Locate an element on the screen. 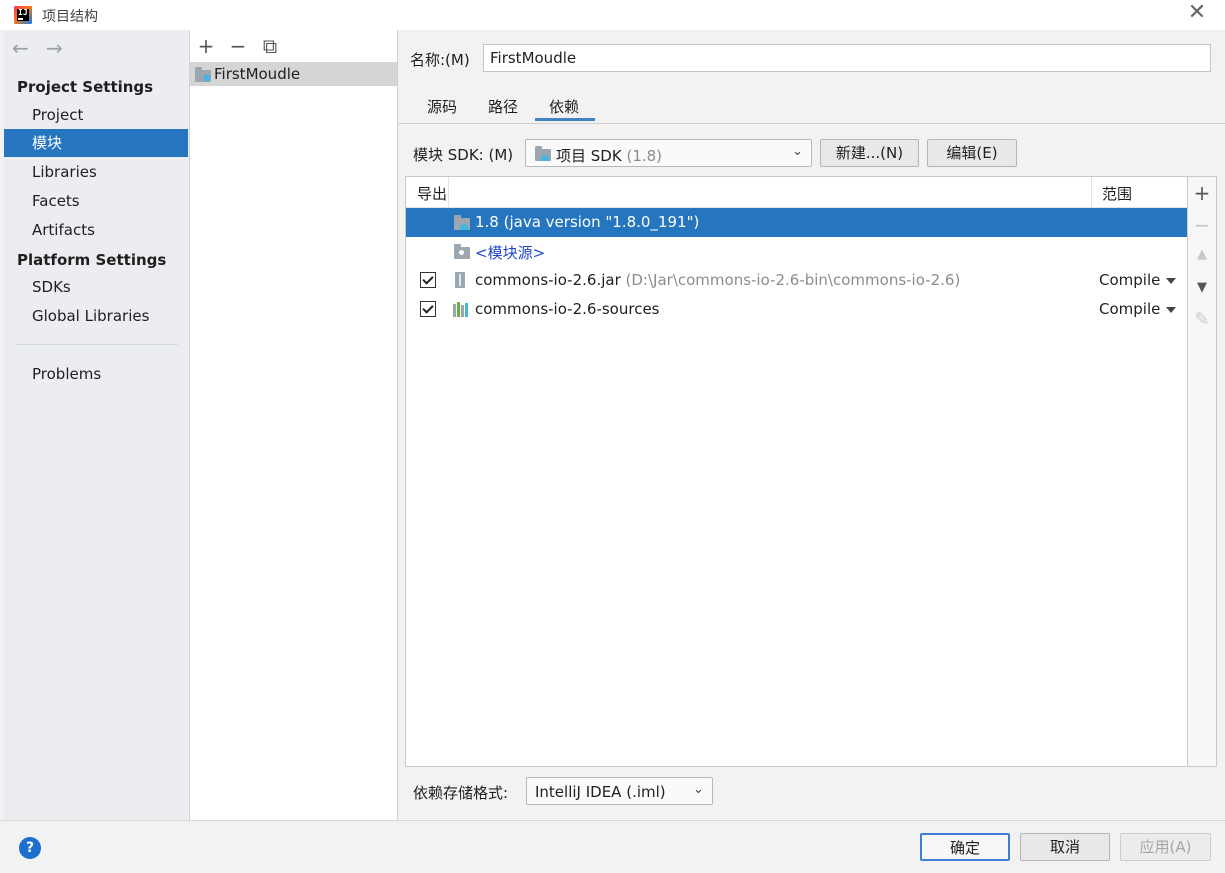  new-sdk-button: 新建...(N) is located at coordinates (869, 153).